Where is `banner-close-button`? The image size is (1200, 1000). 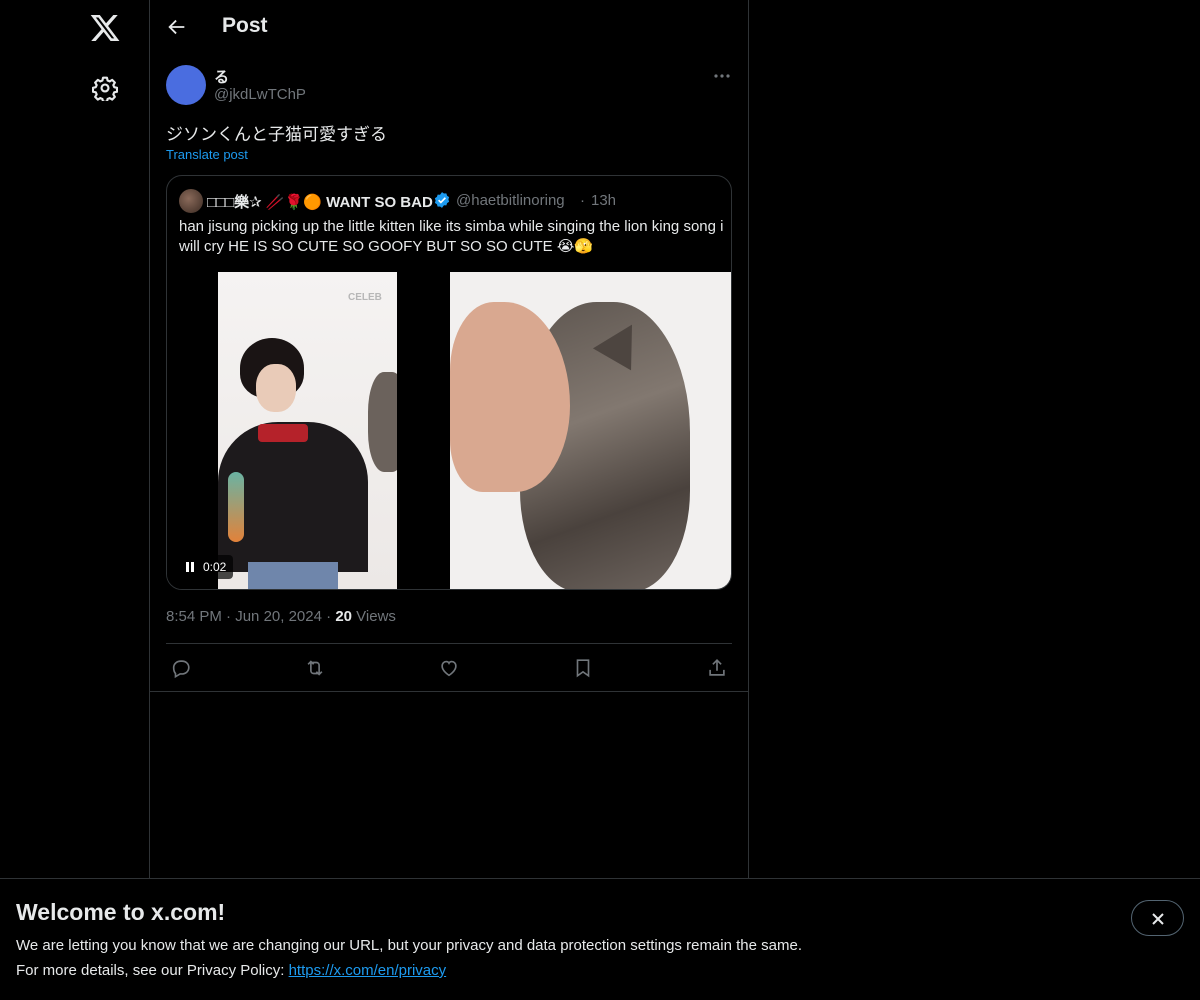 banner-close-button is located at coordinates (1157, 918).